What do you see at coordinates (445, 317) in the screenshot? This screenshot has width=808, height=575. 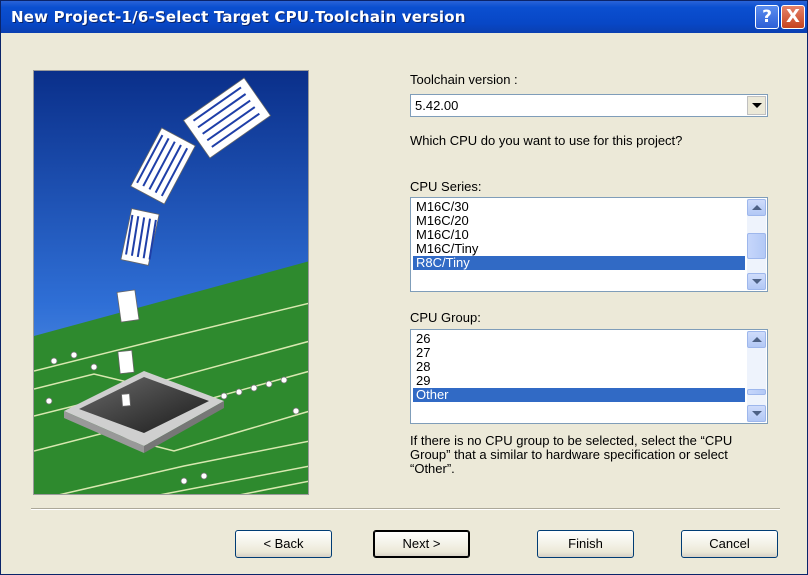 I see `cpu-group-label: CPU Group:` at bounding box center [445, 317].